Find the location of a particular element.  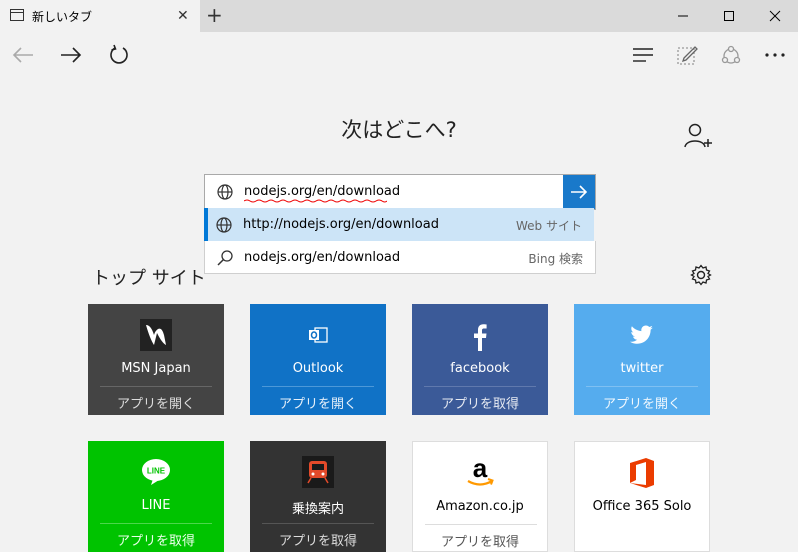

tab-title: 新しいタブ is located at coordinates (62, 17).